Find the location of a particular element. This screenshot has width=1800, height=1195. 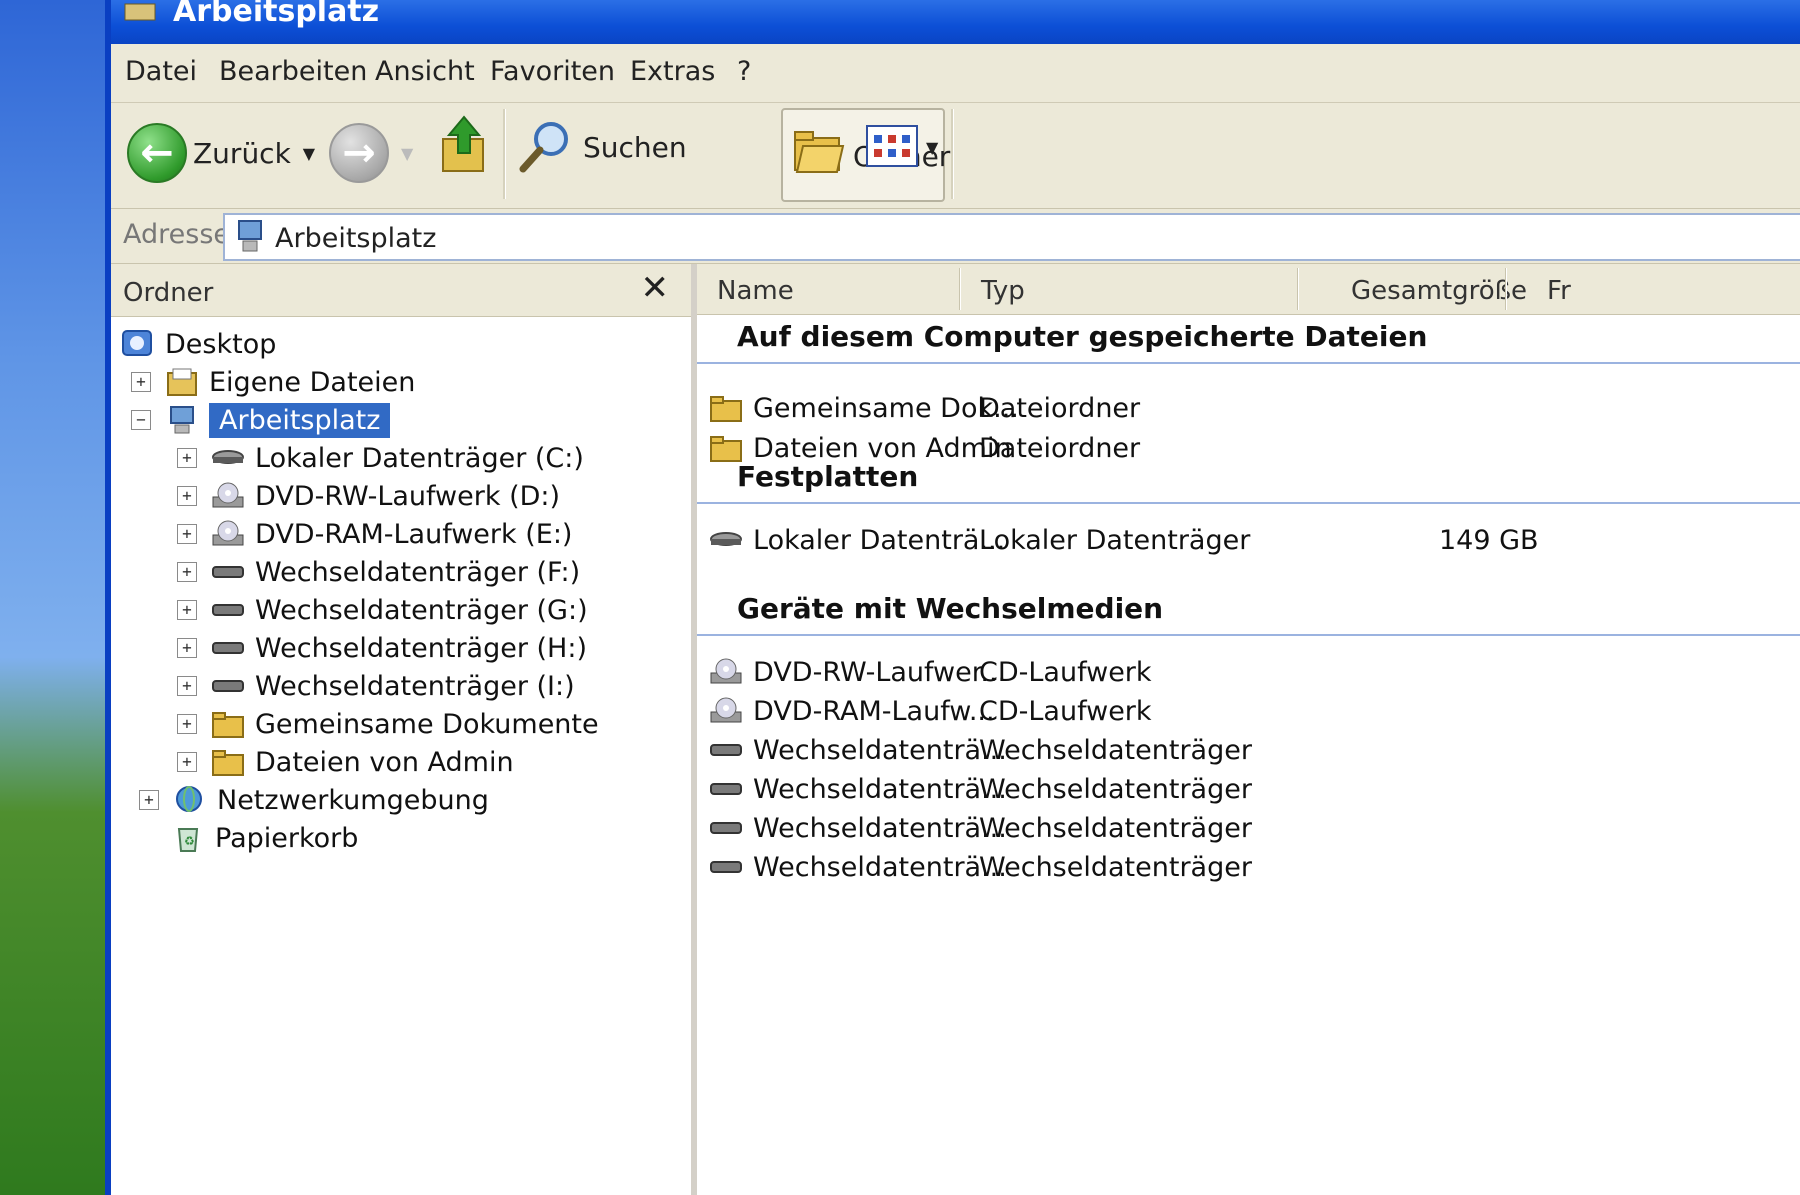

up-folder-icon is located at coordinates (463, 143).